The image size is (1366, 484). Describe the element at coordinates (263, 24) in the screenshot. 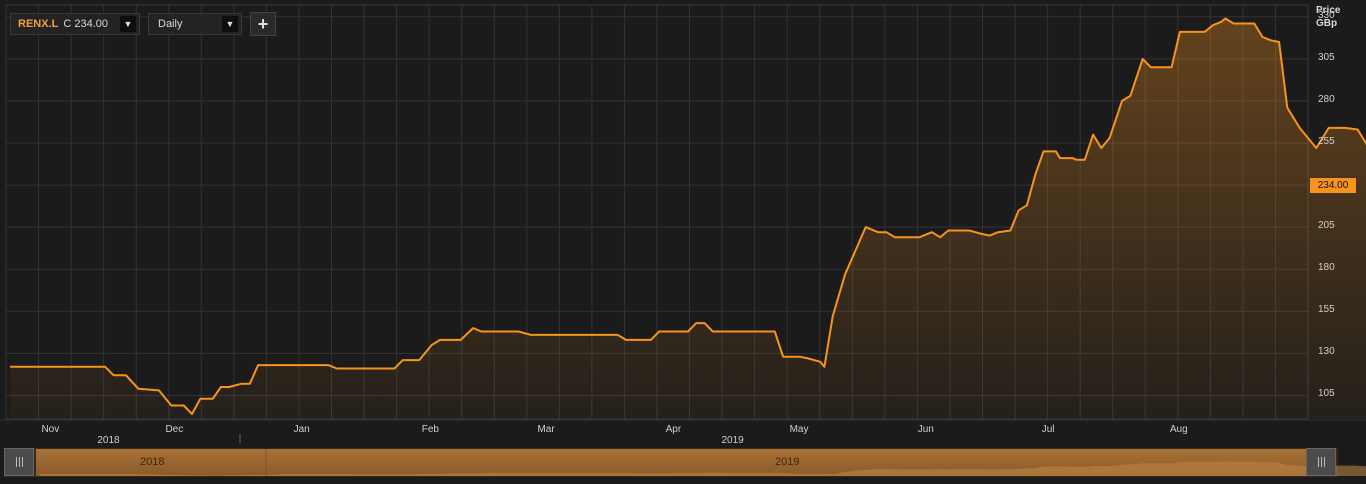

I see `add-indicator-button: +` at that location.